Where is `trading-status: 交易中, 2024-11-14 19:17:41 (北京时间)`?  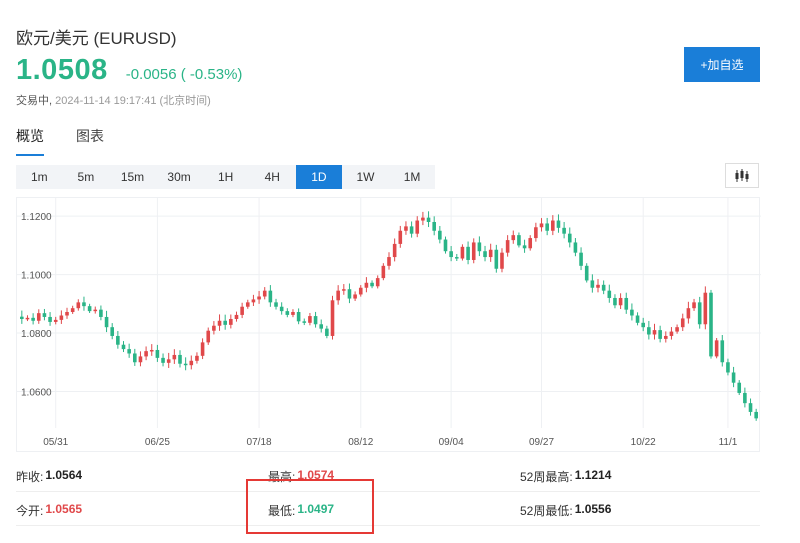
trading-status: 交易中, 2024-11-14 19:17:41 (北京时间) is located at coordinates (113, 100).